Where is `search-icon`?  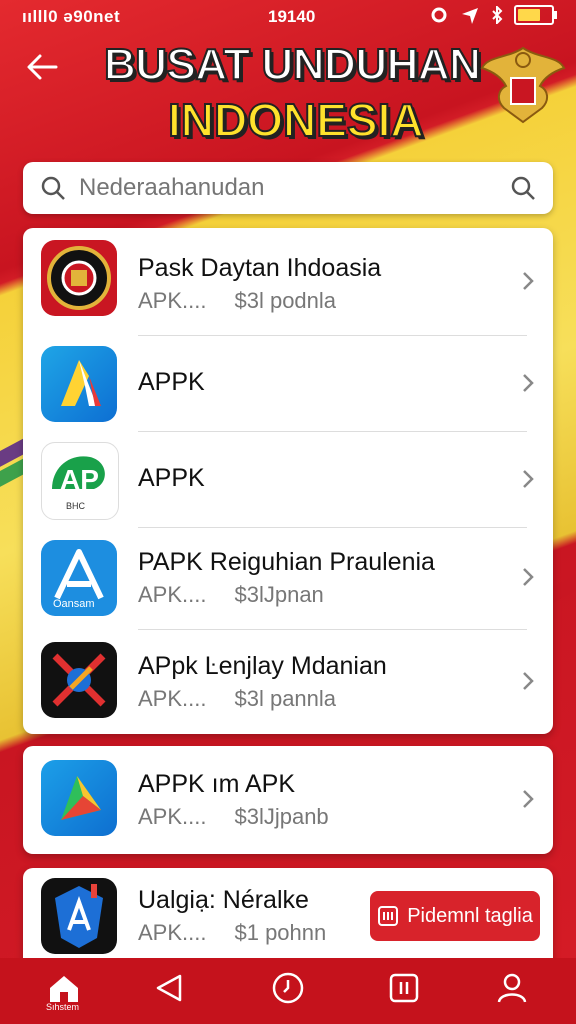 search-icon is located at coordinates (53, 188).